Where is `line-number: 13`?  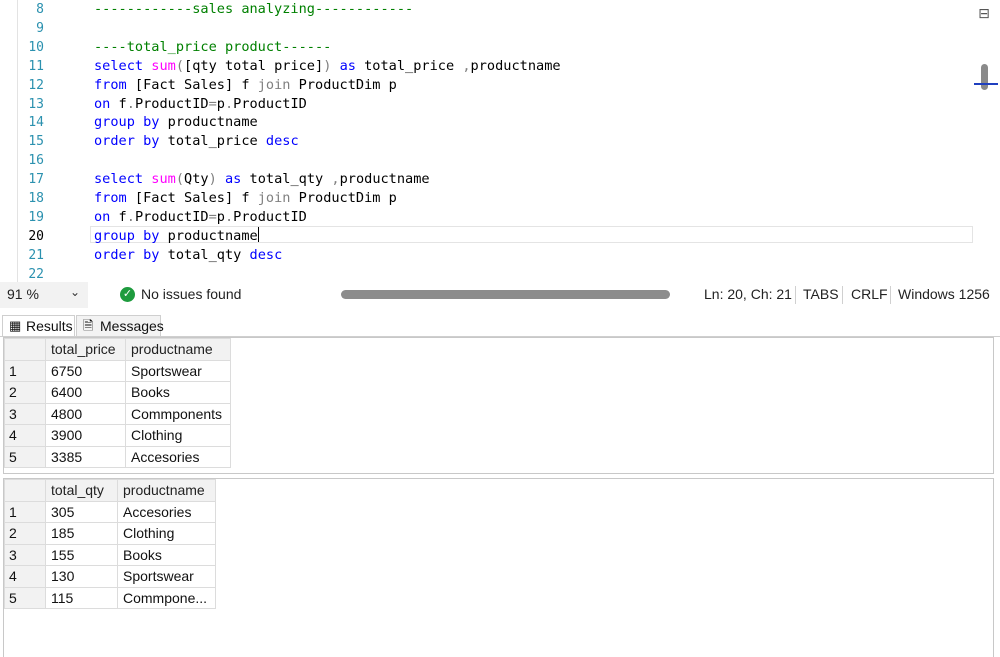
line-number: 13 is located at coordinates (36, 104).